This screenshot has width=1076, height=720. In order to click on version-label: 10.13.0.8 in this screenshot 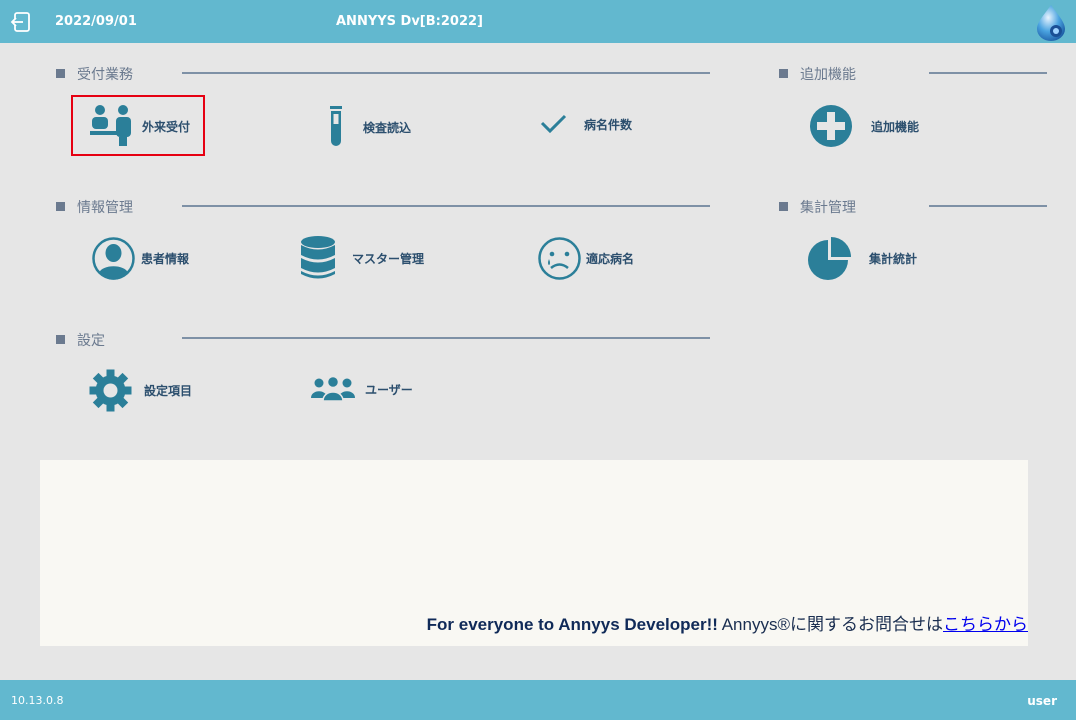, I will do `click(37, 700)`.